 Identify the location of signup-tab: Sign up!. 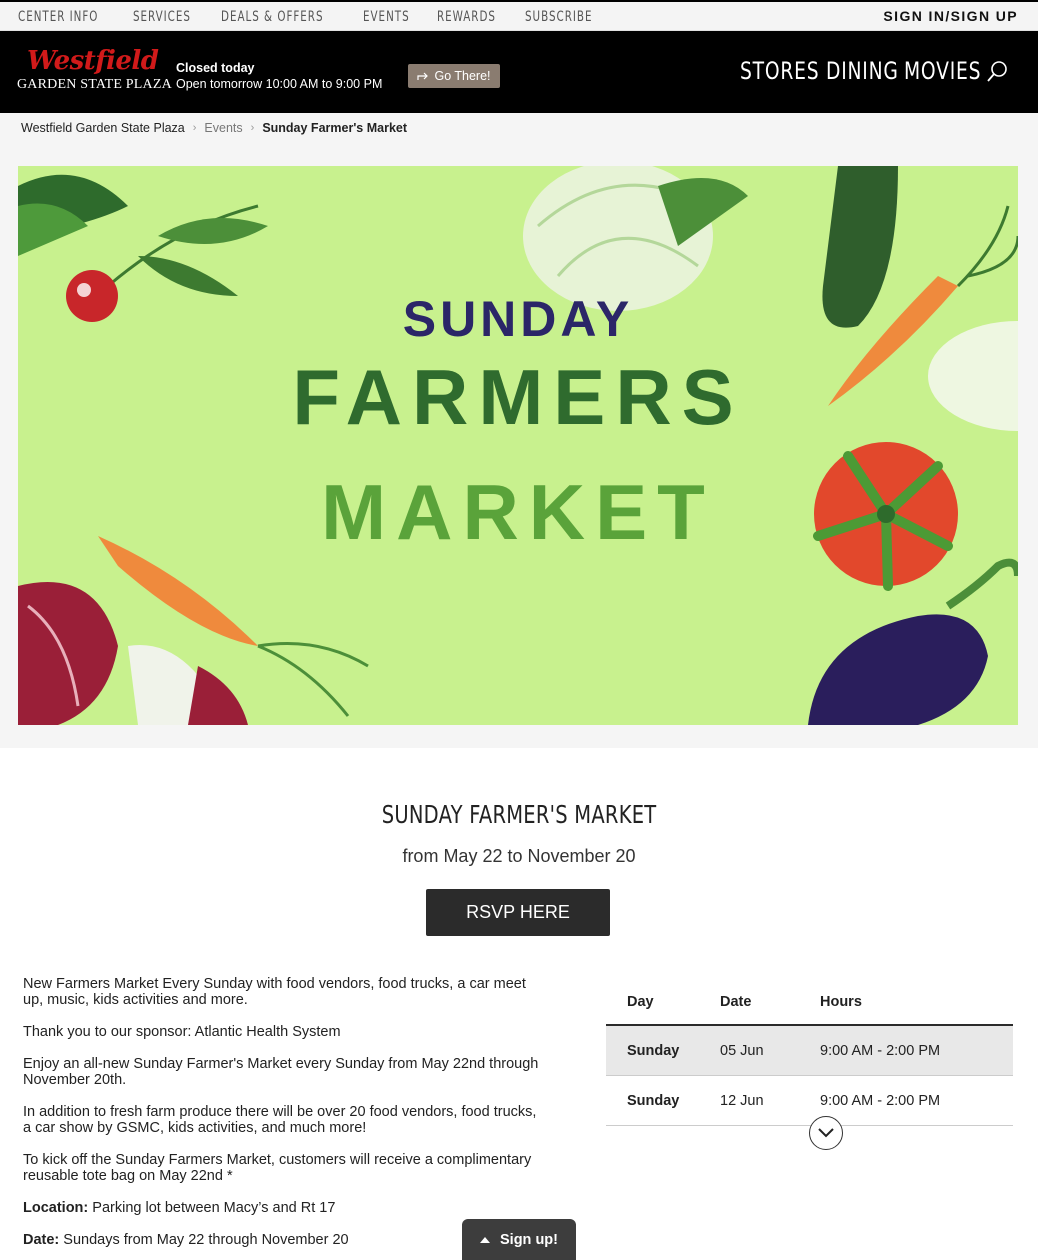
(519, 1239).